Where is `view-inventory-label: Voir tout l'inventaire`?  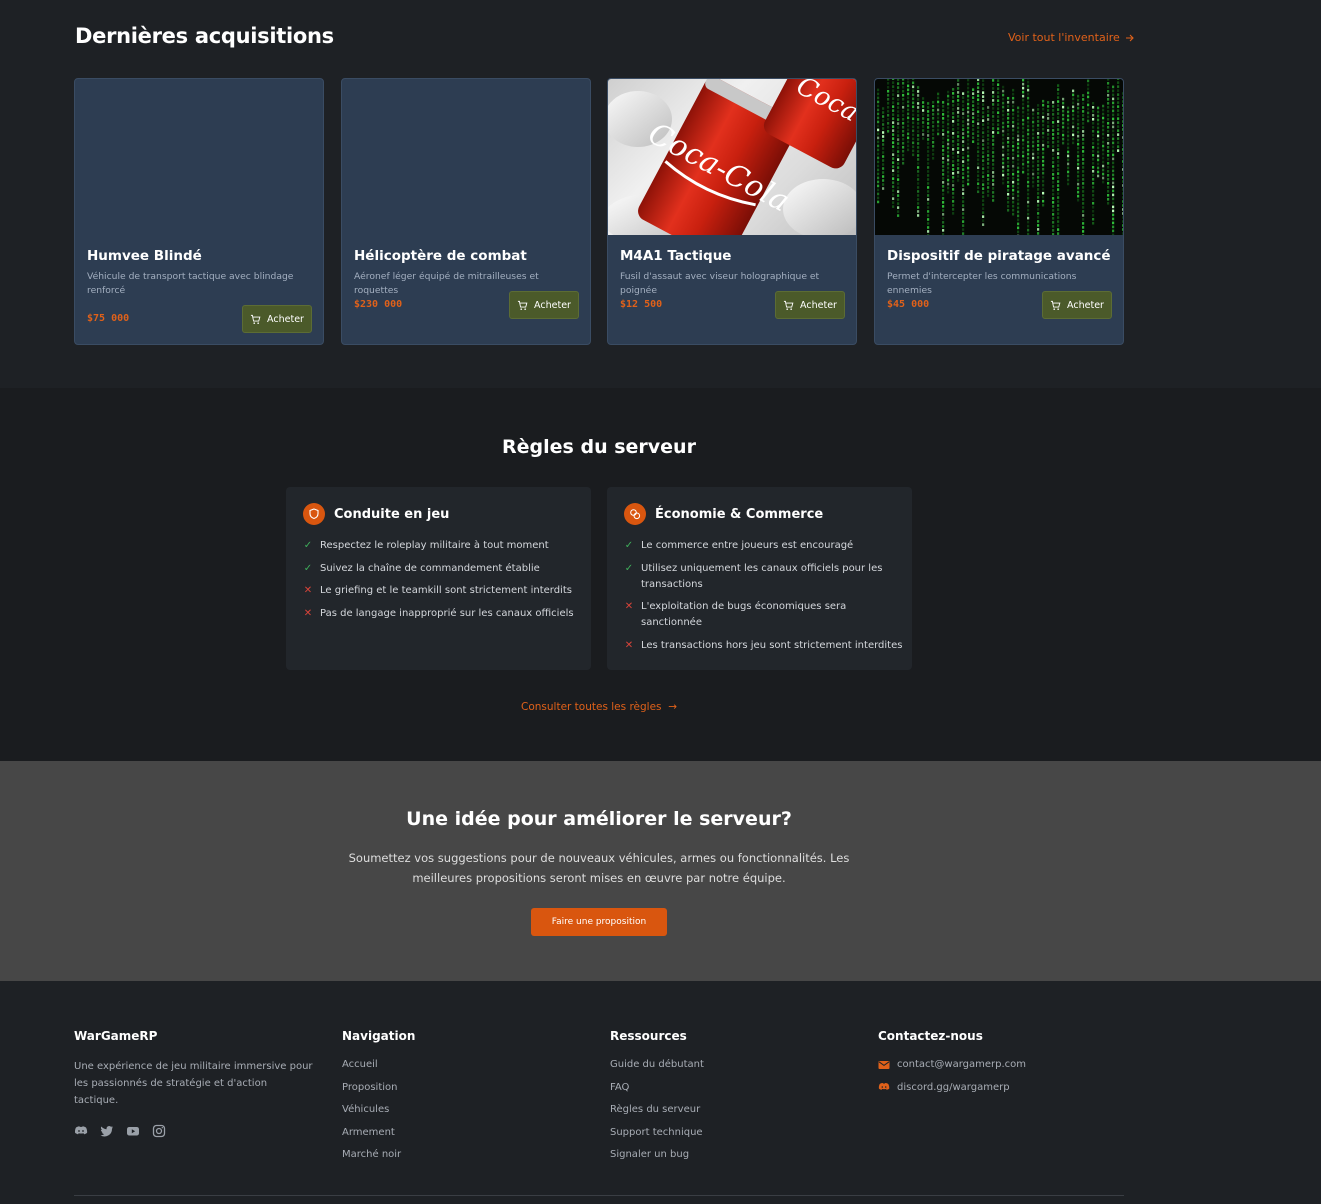
view-inventory-label: Voir tout l'inventaire is located at coordinates (1064, 37).